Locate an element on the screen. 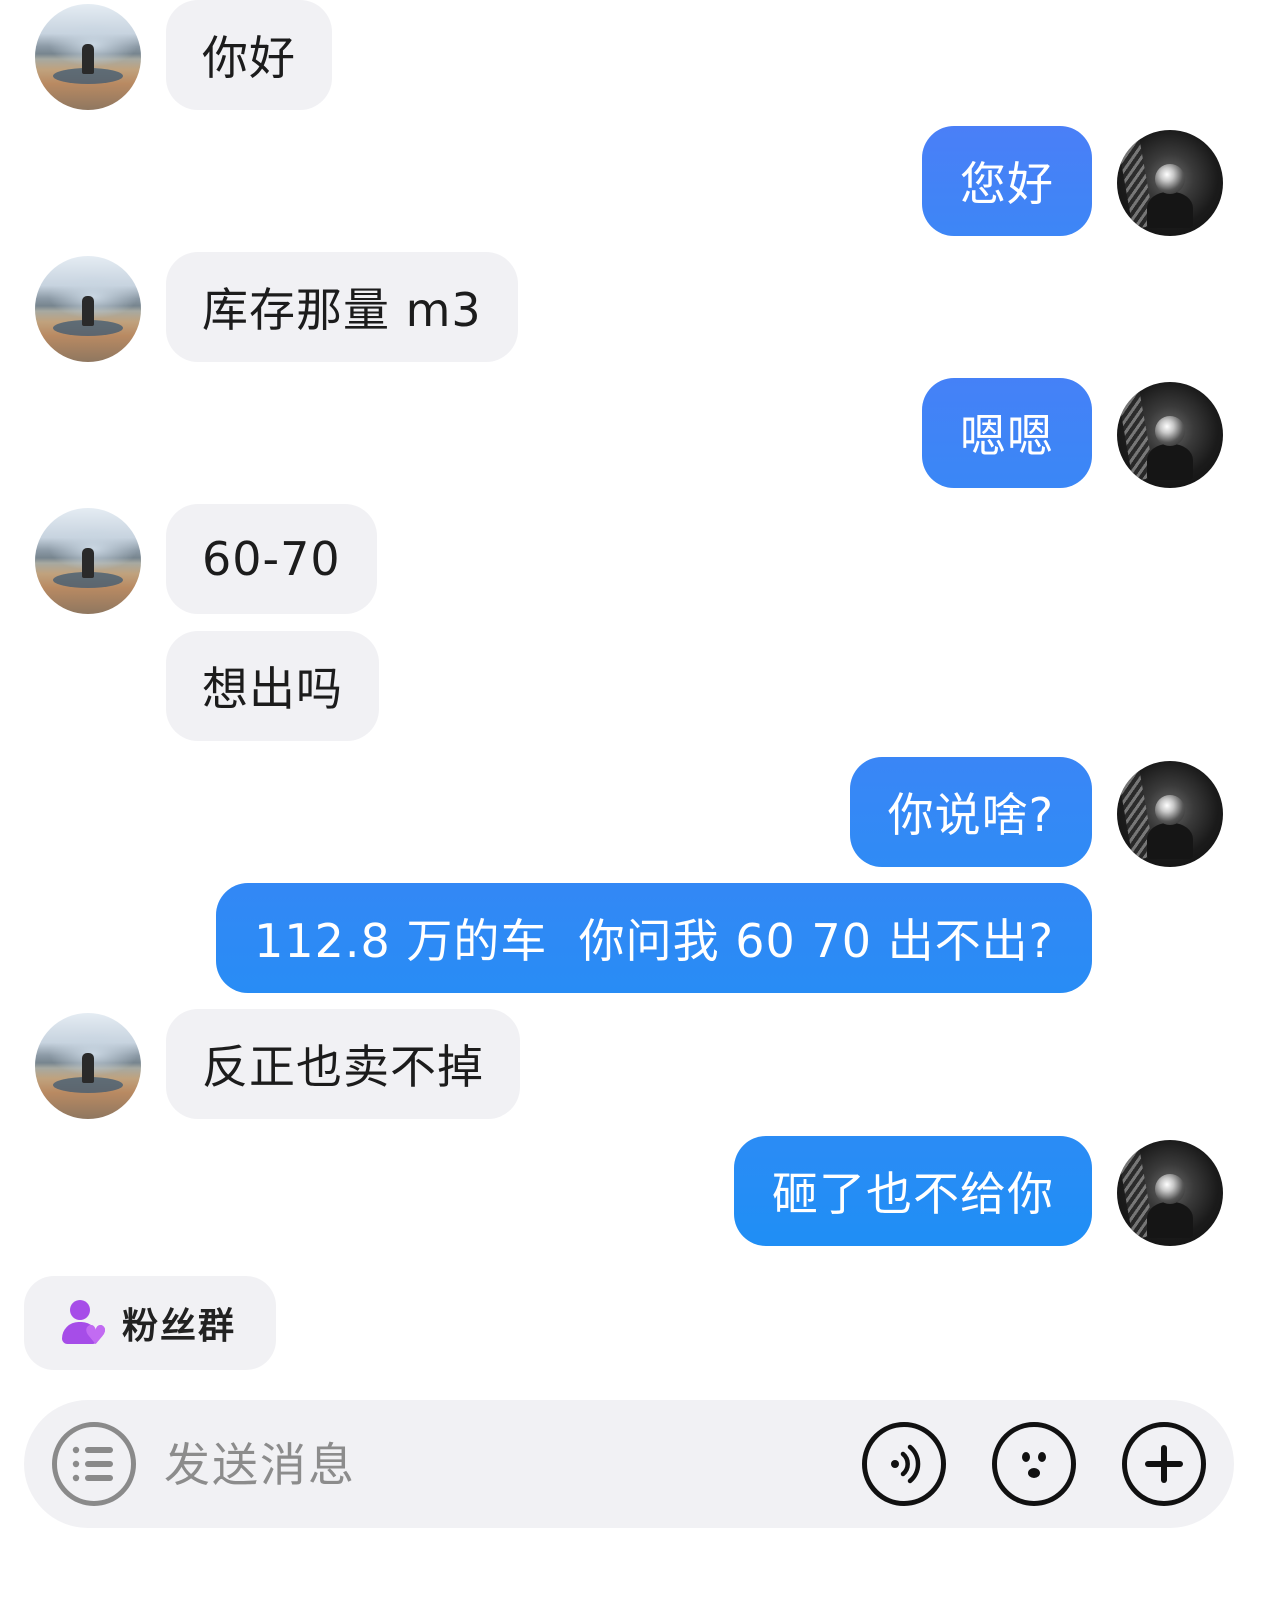  message-row: 砸了也不给你 is located at coordinates (642, 1192).